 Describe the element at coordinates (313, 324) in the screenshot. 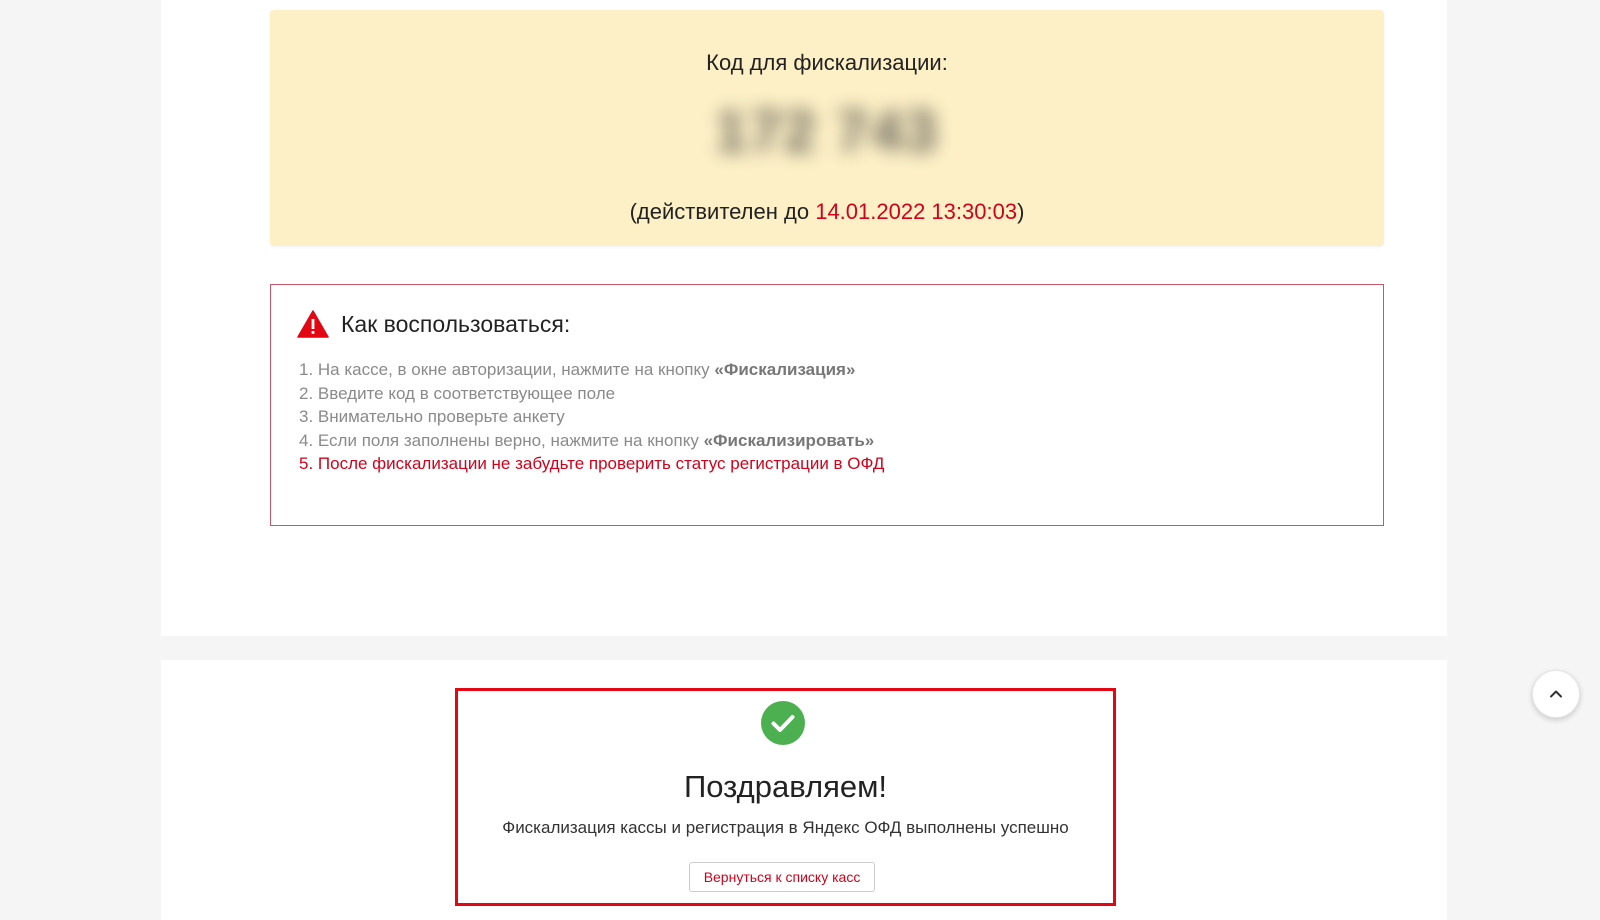

I see `warning-triangle-icon` at that location.